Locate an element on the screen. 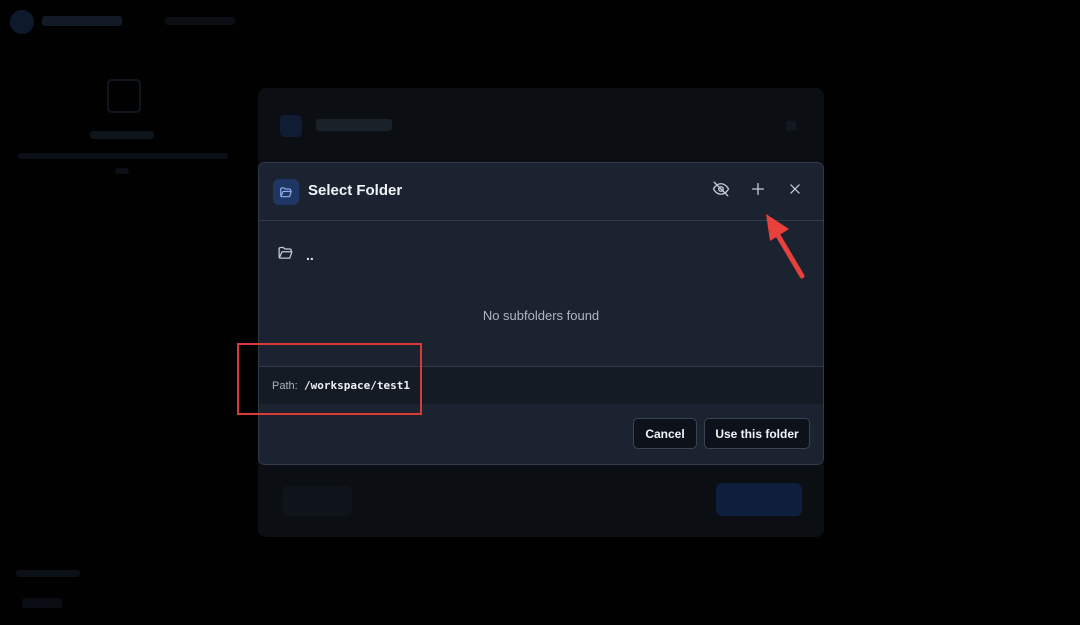 The image size is (1080, 625). parent-folder-item: .. is located at coordinates (337, 255).